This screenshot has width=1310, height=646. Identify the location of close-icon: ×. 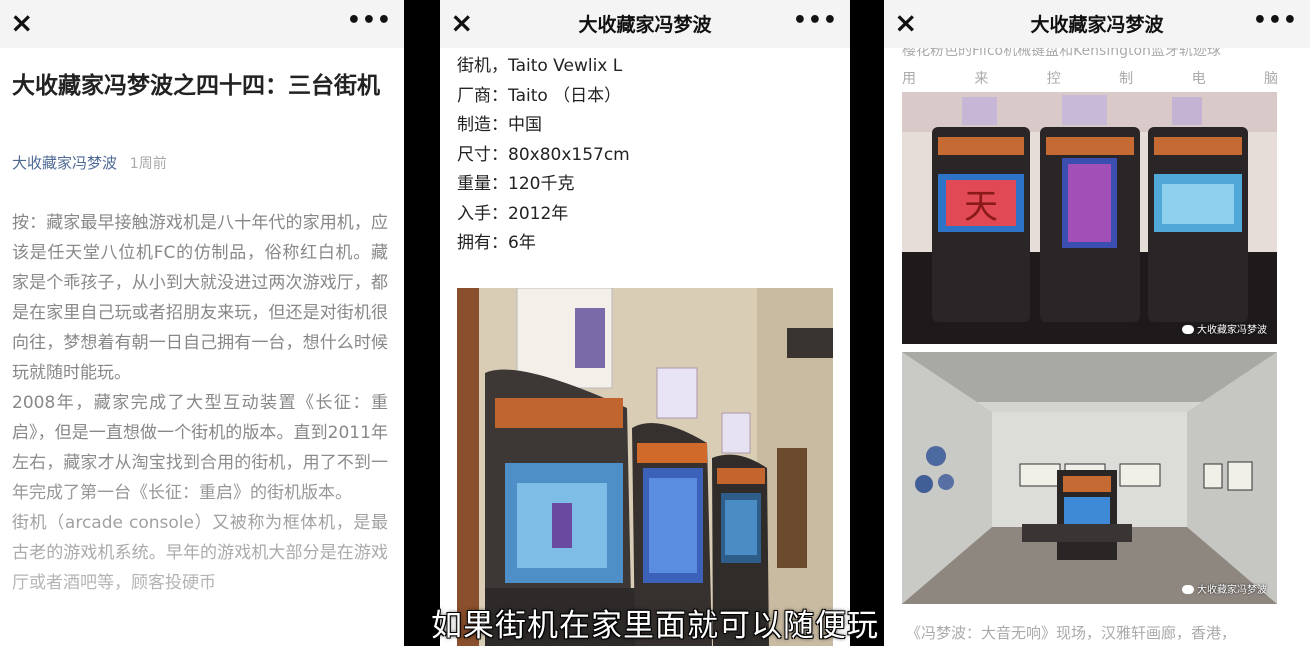
(21, 23).